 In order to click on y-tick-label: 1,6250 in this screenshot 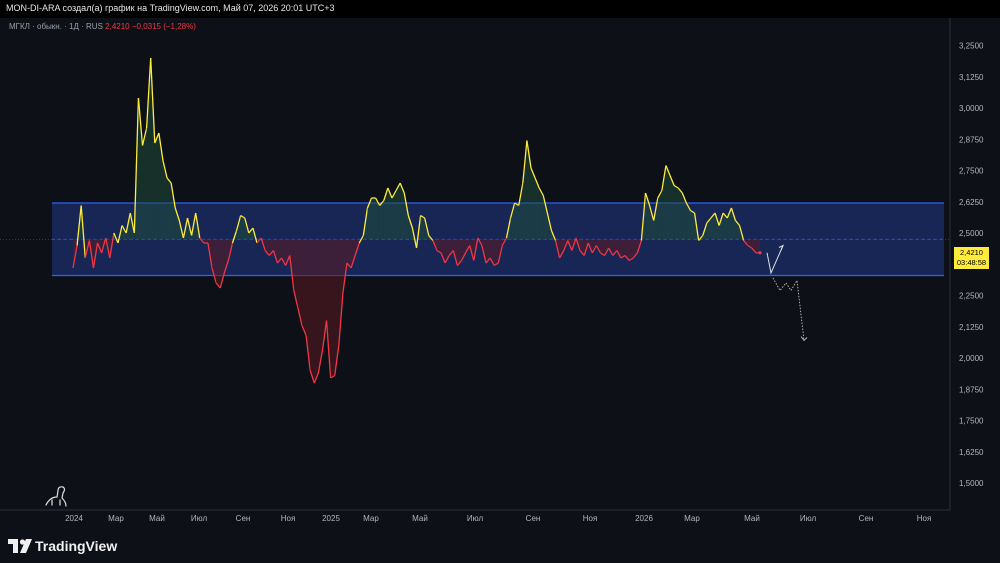, I will do `click(971, 452)`.